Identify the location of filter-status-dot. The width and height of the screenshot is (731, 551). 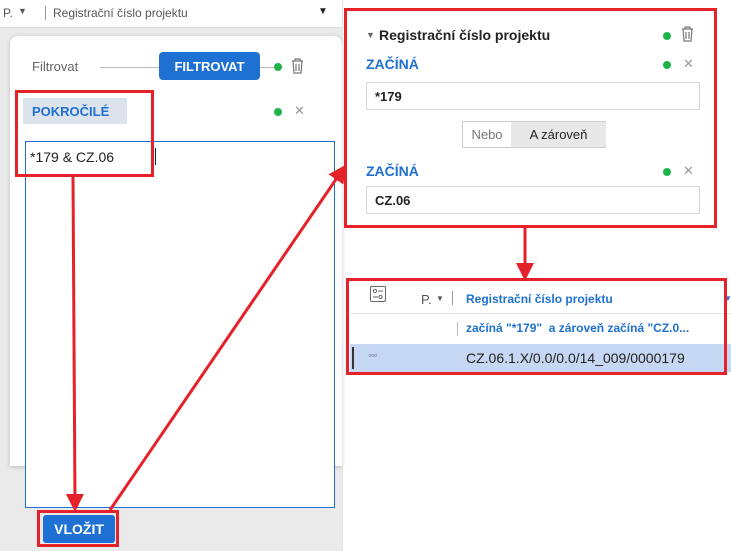
(278, 67).